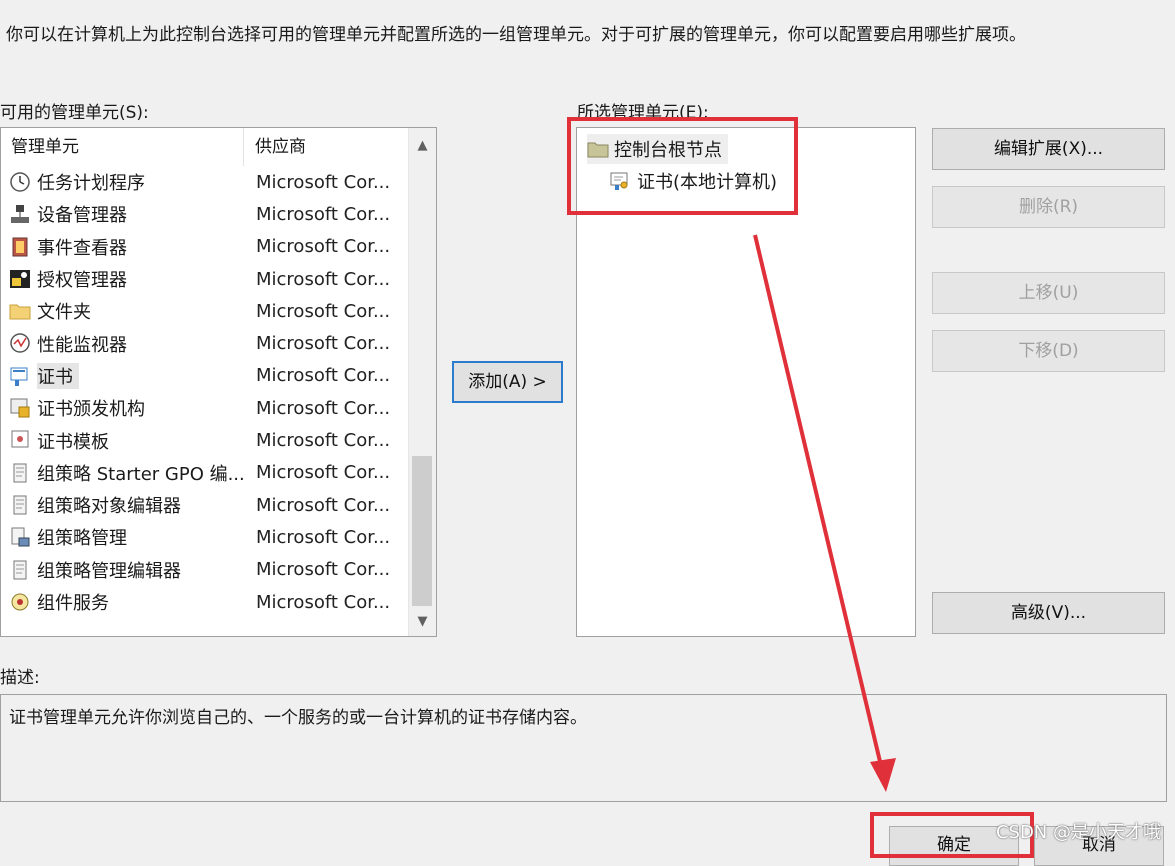 The image size is (1175, 866). Describe the element at coordinates (82, 281) in the screenshot. I see `list-item-name: 授权管理器` at that location.